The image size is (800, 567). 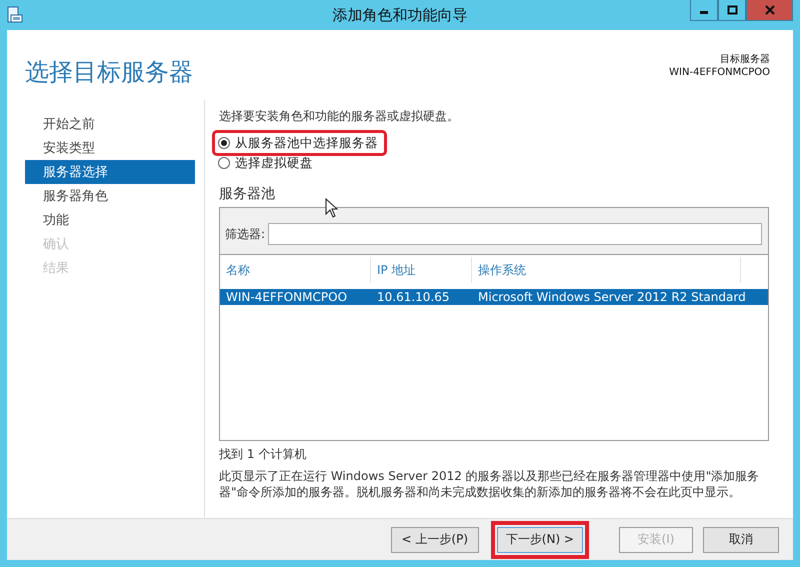 What do you see at coordinates (286, 297) in the screenshot?
I see `table-cell-text: WIN-4EFFONMCPOO` at bounding box center [286, 297].